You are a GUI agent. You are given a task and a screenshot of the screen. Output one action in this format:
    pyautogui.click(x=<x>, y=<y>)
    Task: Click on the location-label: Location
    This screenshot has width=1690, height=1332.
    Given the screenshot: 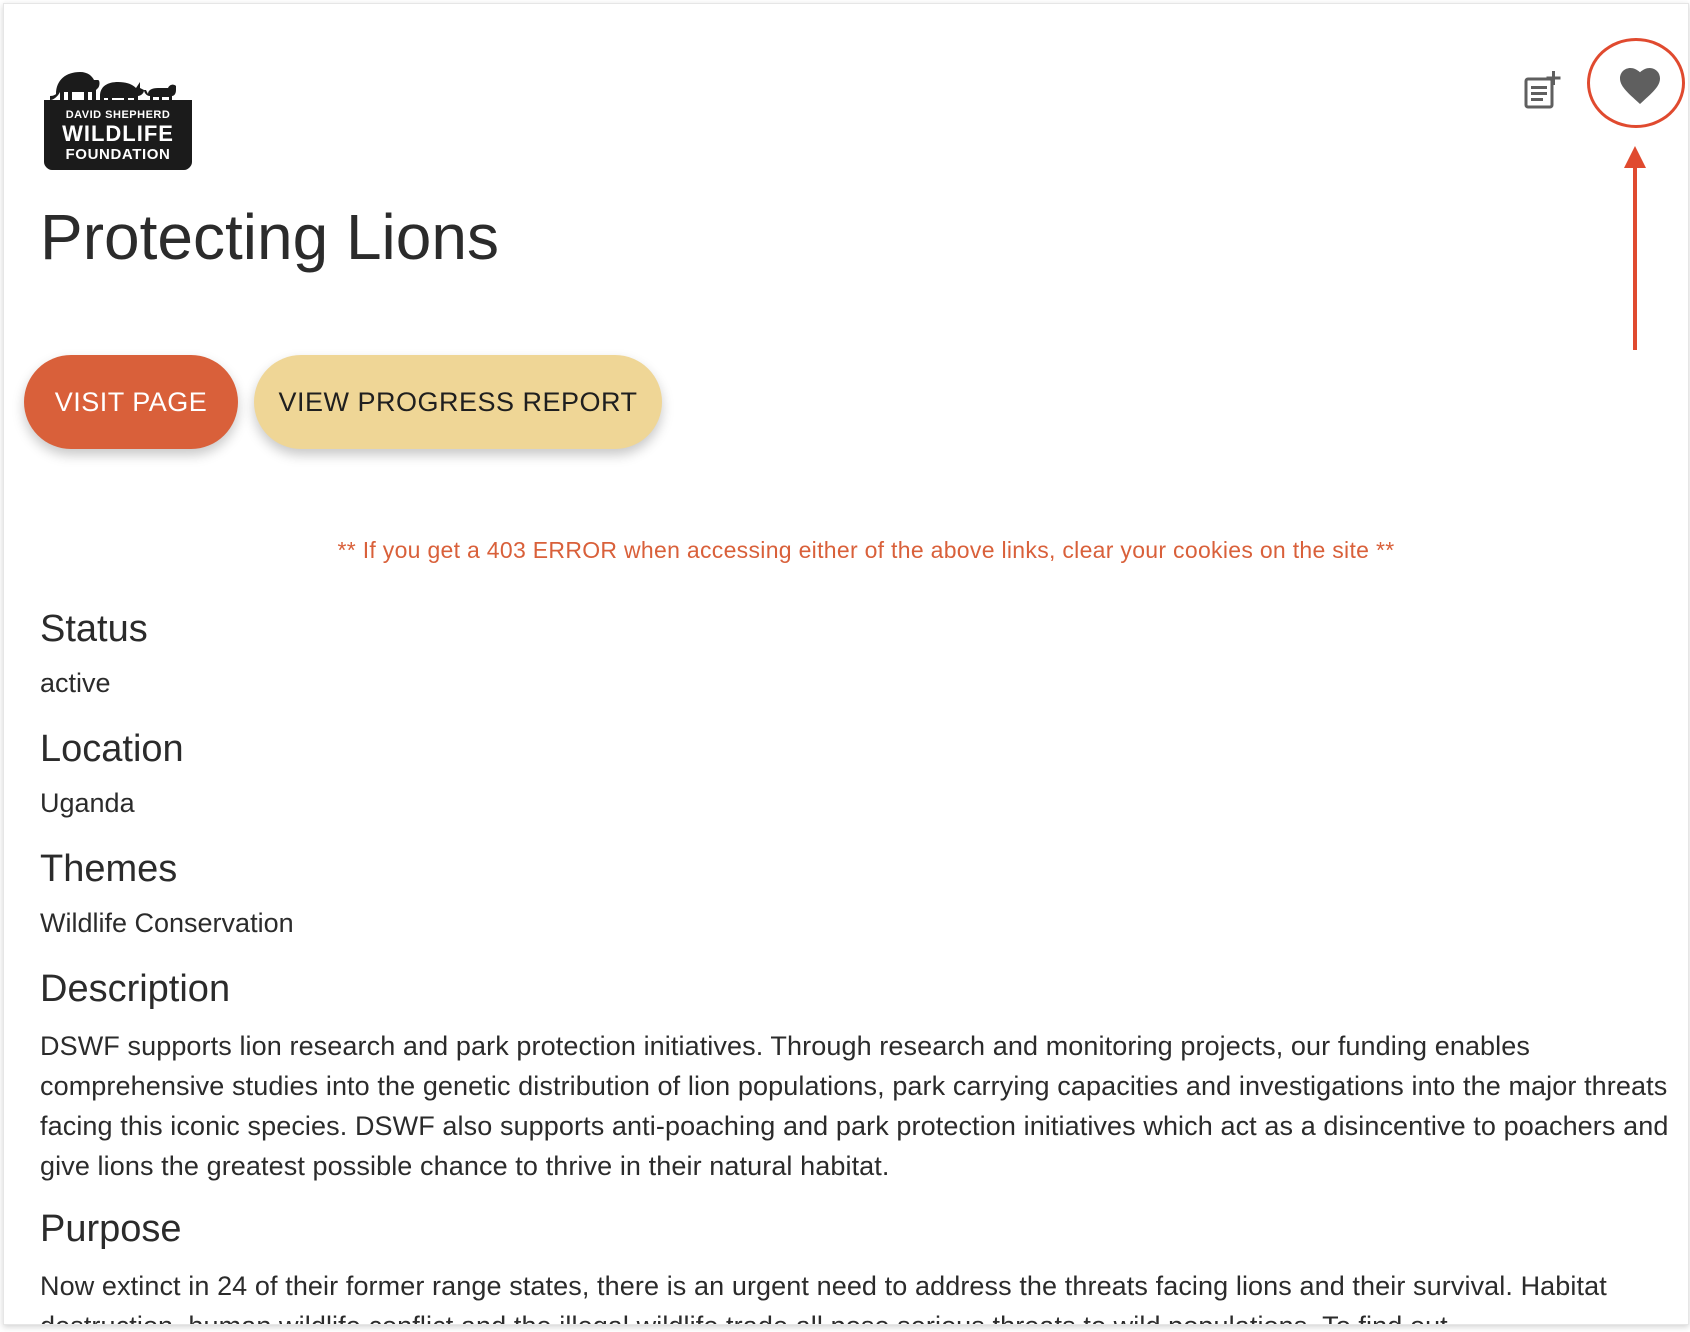 What is the action you would take?
    pyautogui.click(x=112, y=749)
    